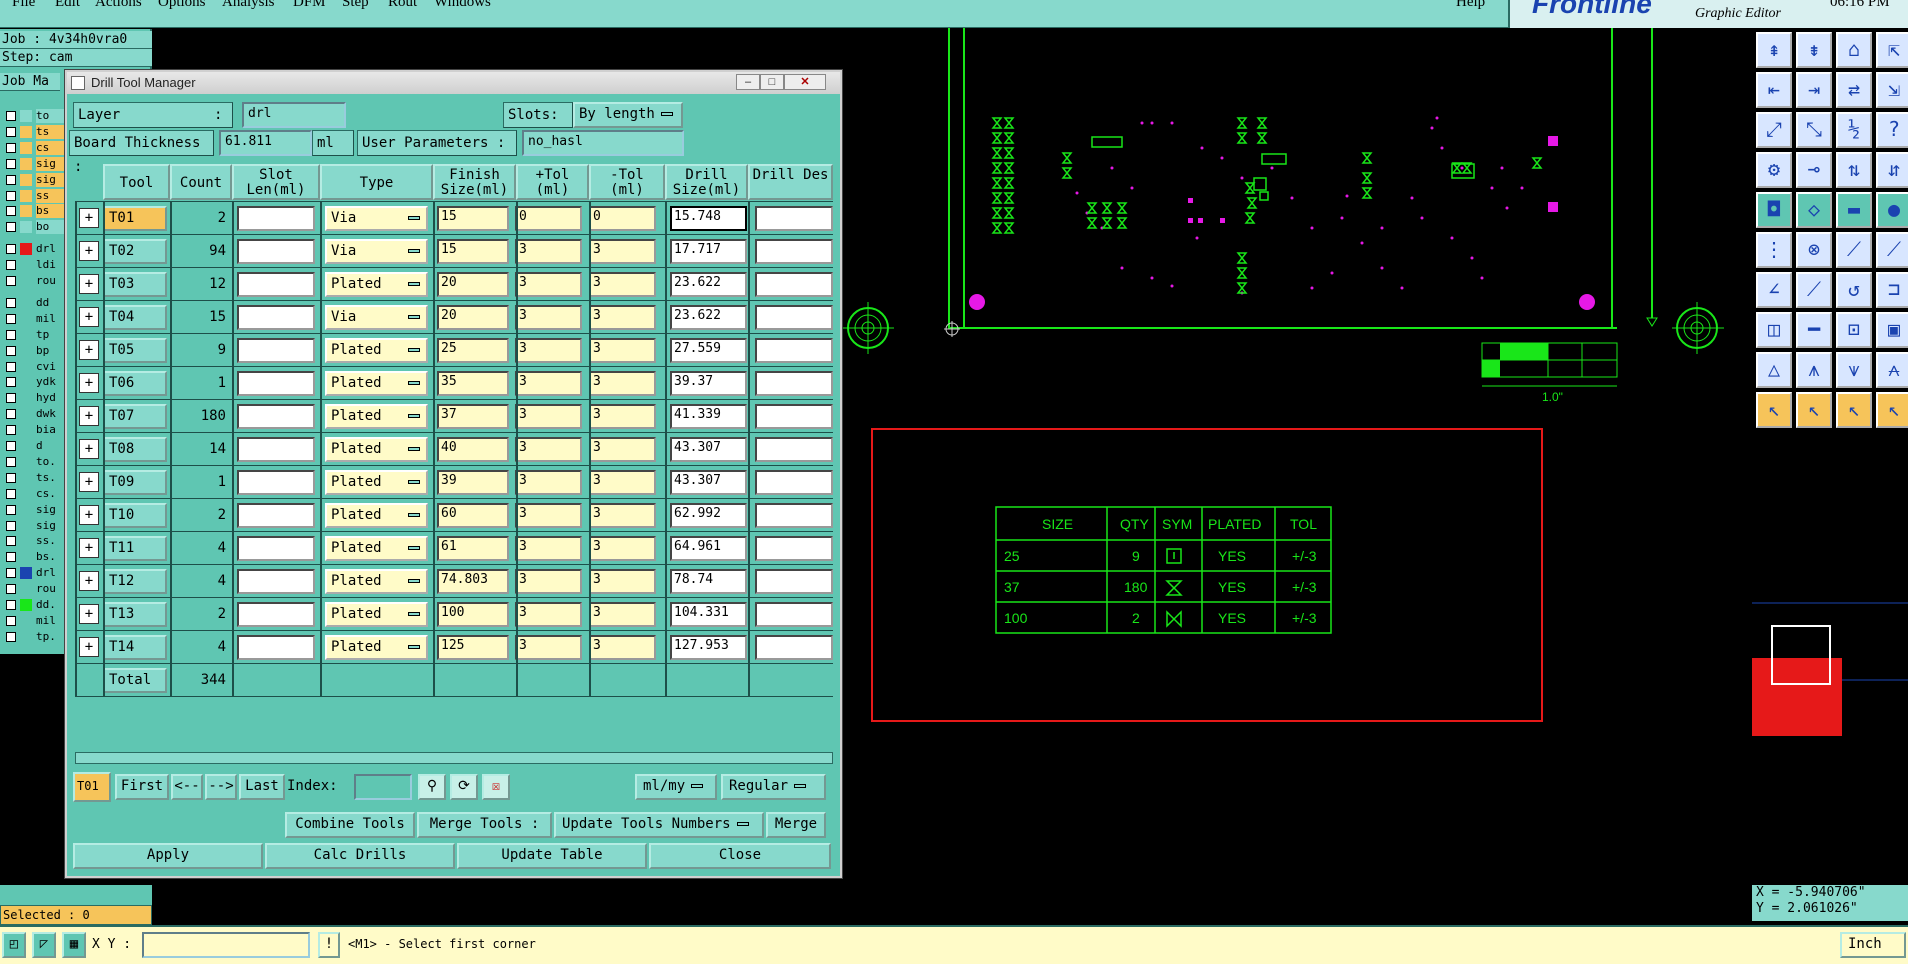 The width and height of the screenshot is (1908, 964). What do you see at coordinates (1892, 210) in the screenshot?
I see `palette-tool-icon: ●` at bounding box center [1892, 210].